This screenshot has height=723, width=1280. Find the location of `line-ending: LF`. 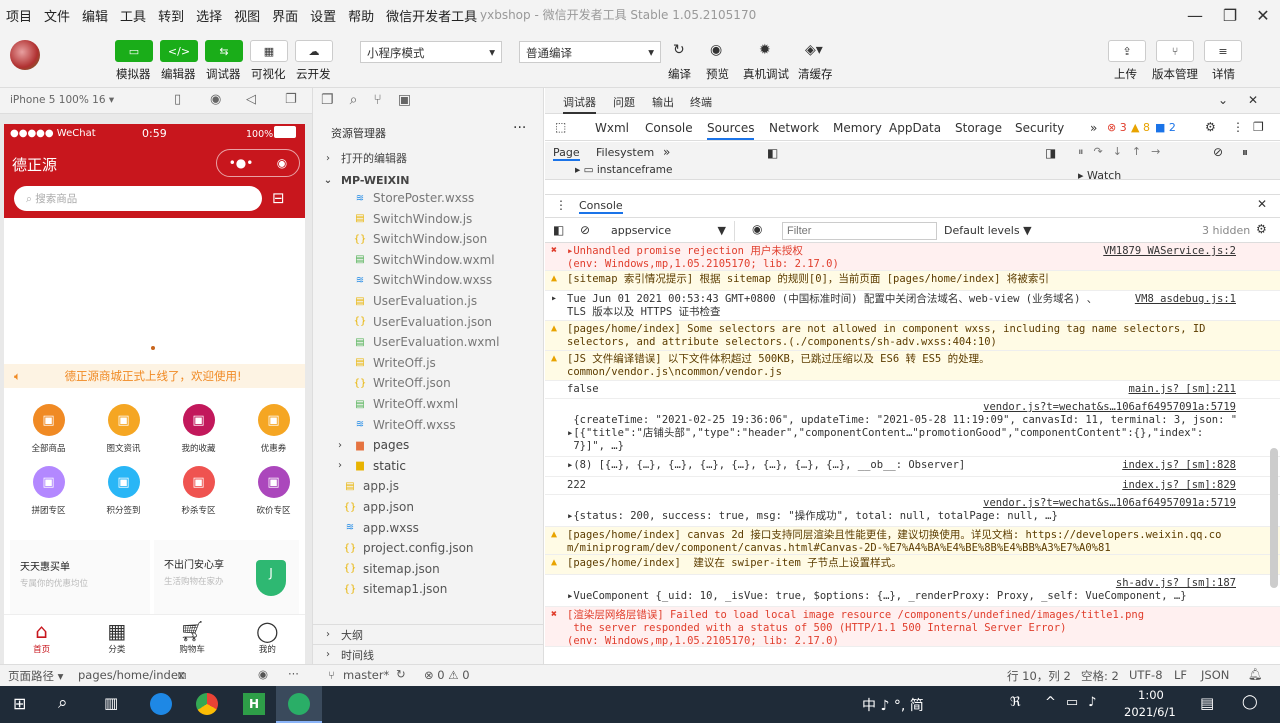

line-ending: LF is located at coordinates (1180, 675).